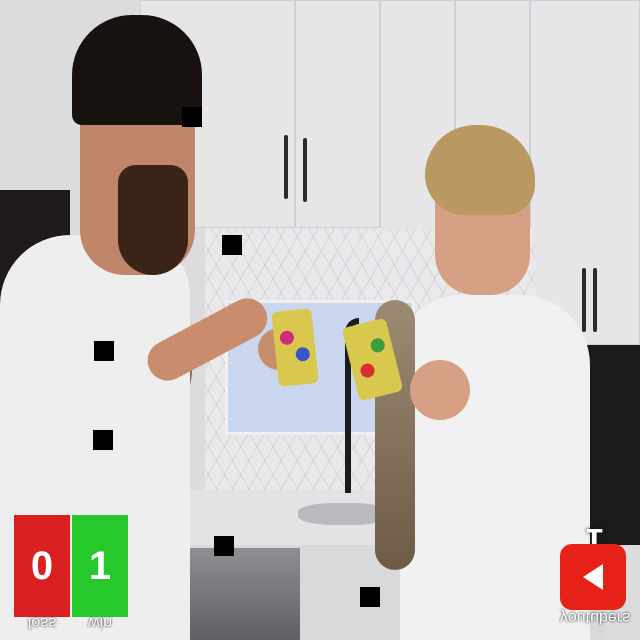 The image size is (640, 640). What do you see at coordinates (42, 566) in the screenshot?
I see `loss-count: 0` at bounding box center [42, 566].